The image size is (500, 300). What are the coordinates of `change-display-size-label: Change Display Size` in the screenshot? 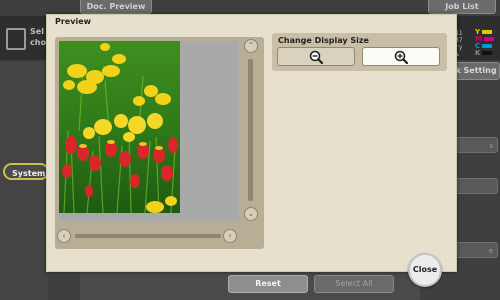 It's located at (323, 40).